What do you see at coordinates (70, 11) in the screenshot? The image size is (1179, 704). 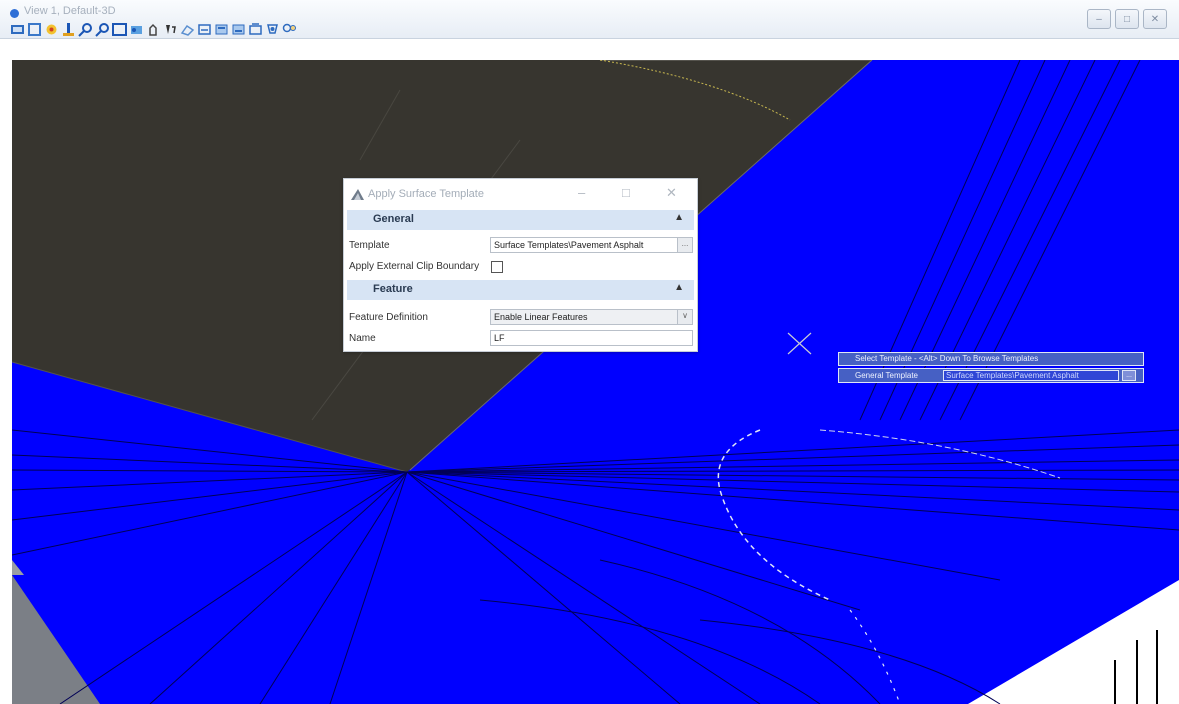 I see `window-title: View 1, Default-3D` at bounding box center [70, 11].